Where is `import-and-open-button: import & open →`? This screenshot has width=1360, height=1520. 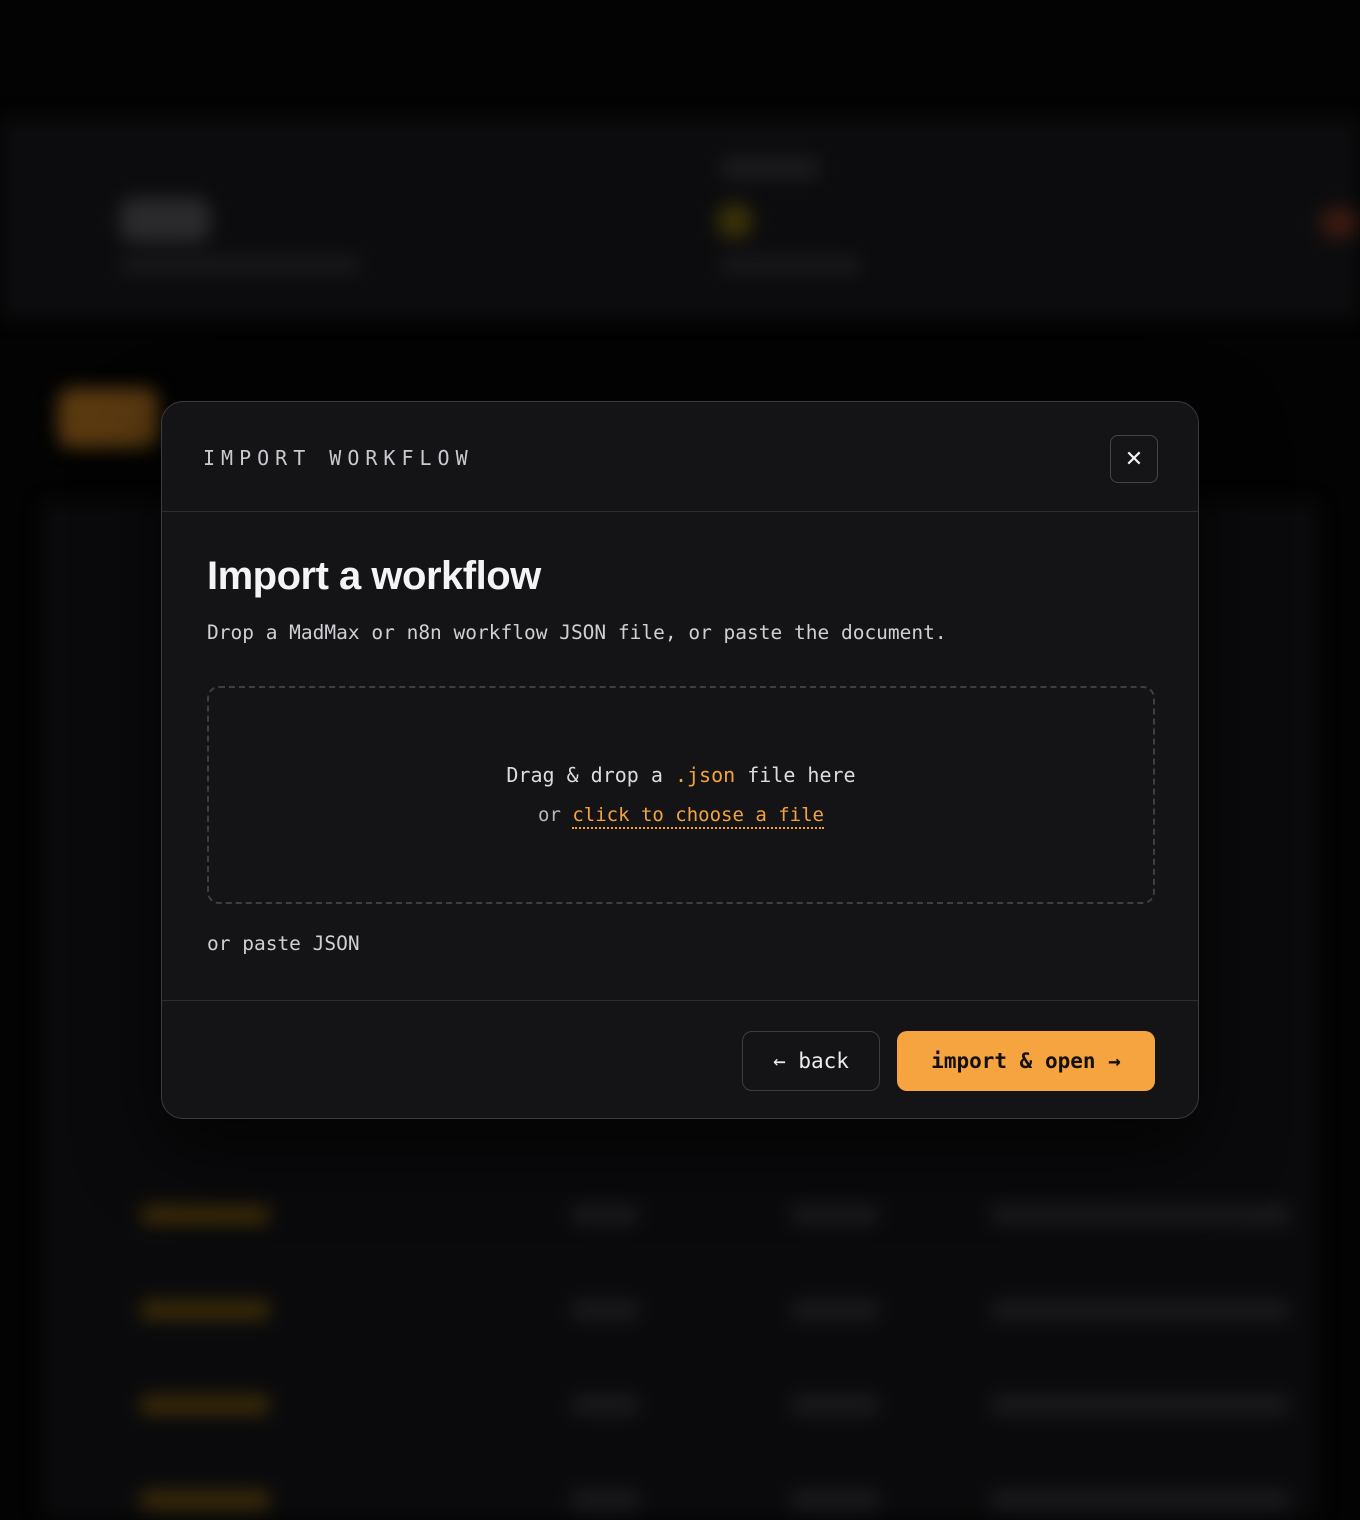 import-and-open-button: import & open → is located at coordinates (1026, 1061).